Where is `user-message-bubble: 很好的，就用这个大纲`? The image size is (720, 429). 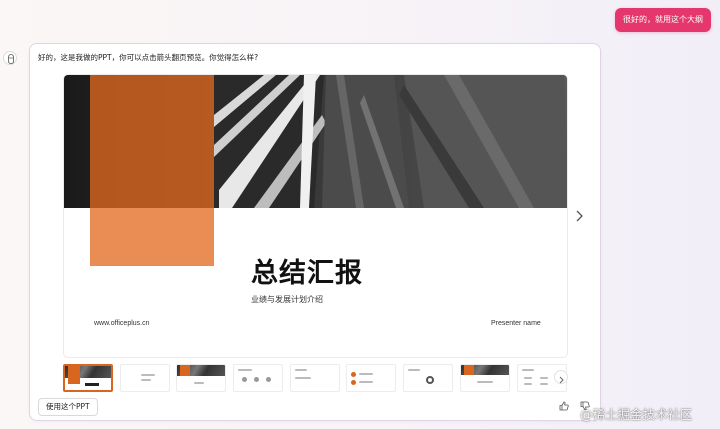
user-message-bubble: 很好的，就用这个大纲 is located at coordinates (663, 20).